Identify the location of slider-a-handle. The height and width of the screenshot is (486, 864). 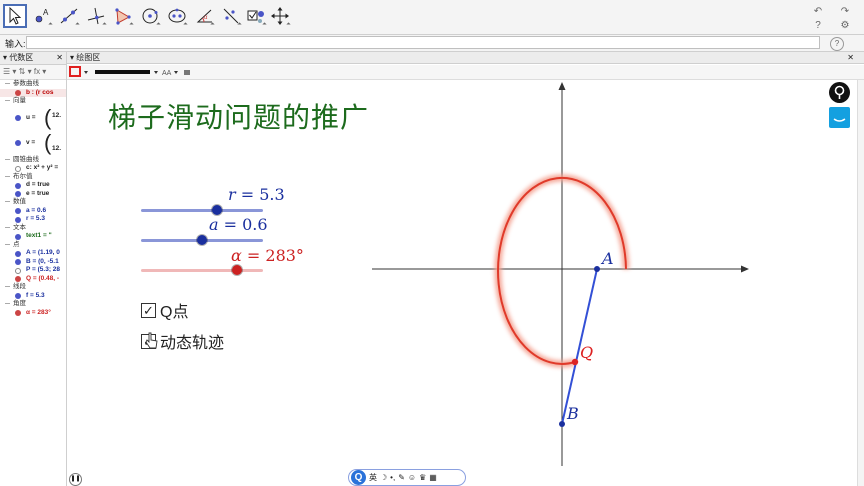
(202, 240).